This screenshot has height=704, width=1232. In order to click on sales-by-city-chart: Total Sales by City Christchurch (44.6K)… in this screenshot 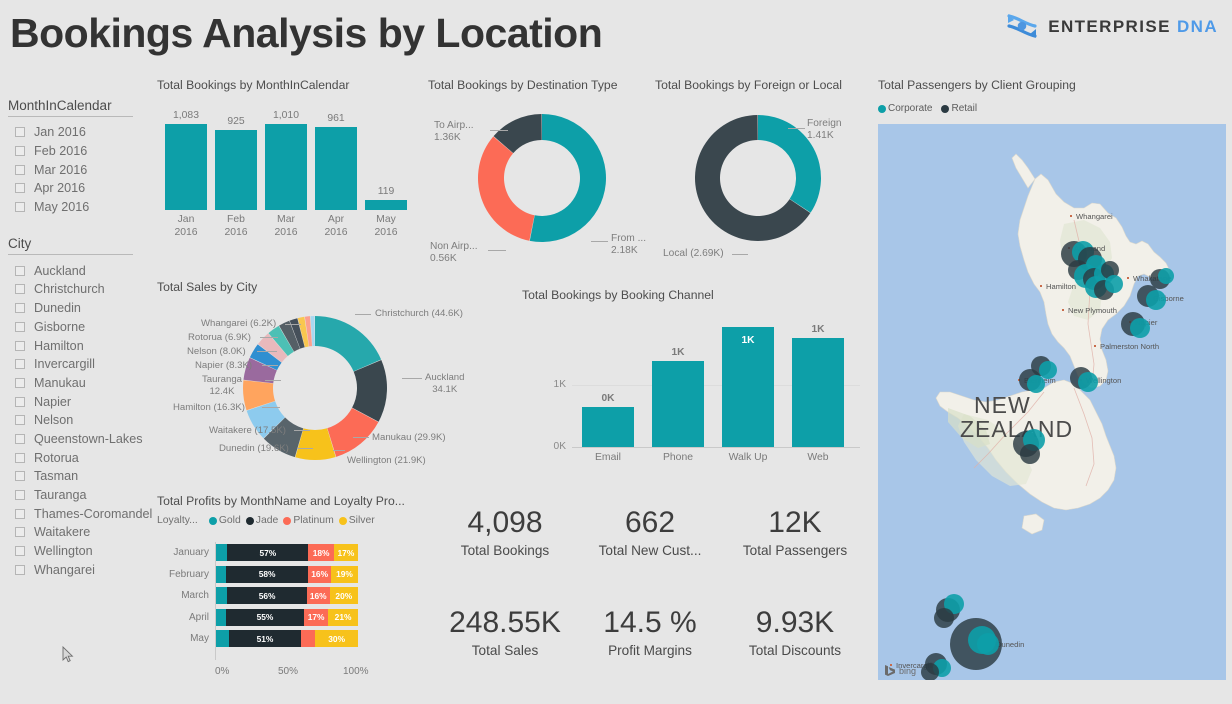, I will do `click(329, 380)`.